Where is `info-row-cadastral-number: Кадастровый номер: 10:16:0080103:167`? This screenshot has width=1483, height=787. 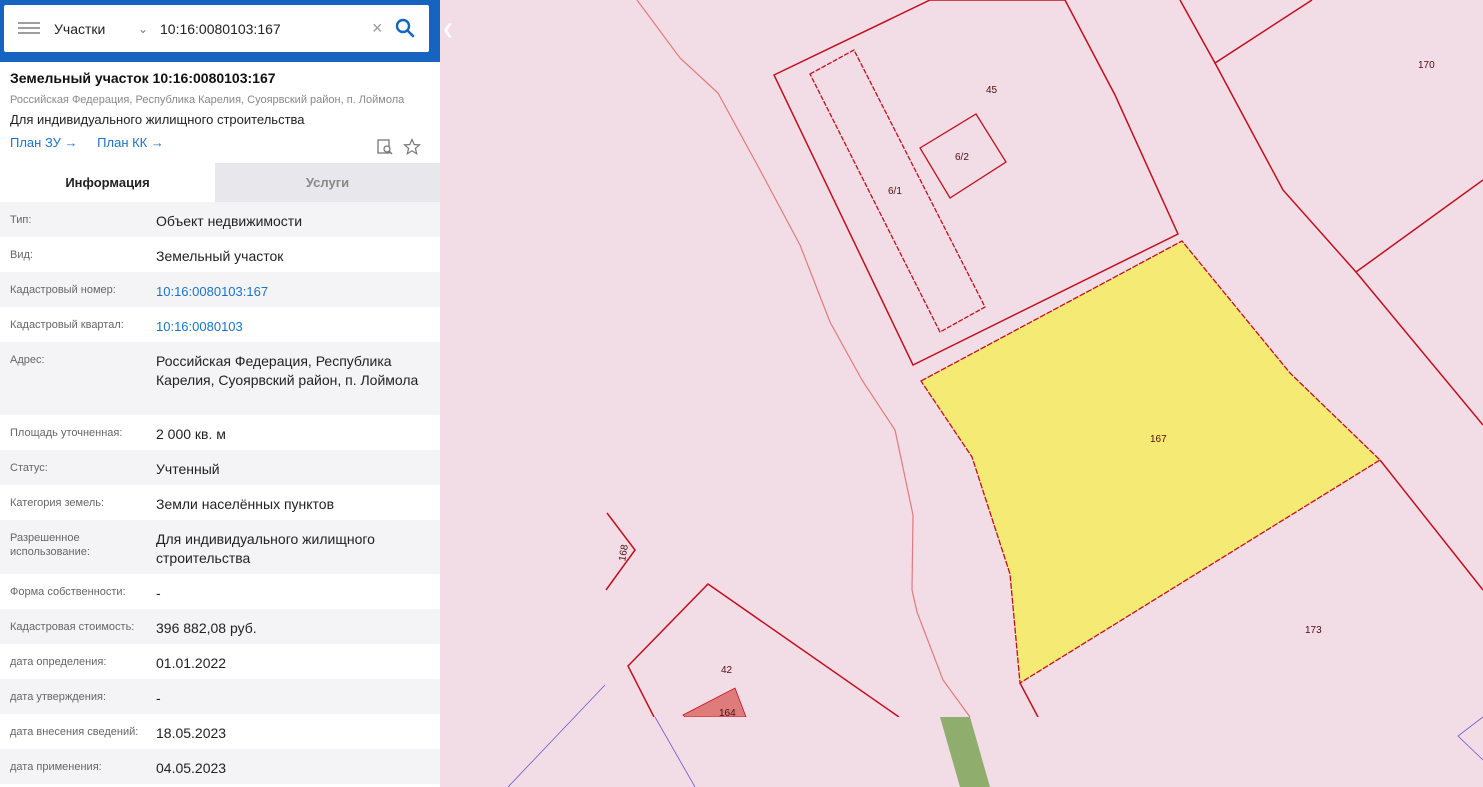
info-row-cadastral-number: Кадастровый номер: 10:16:0080103:167 is located at coordinates (220, 289).